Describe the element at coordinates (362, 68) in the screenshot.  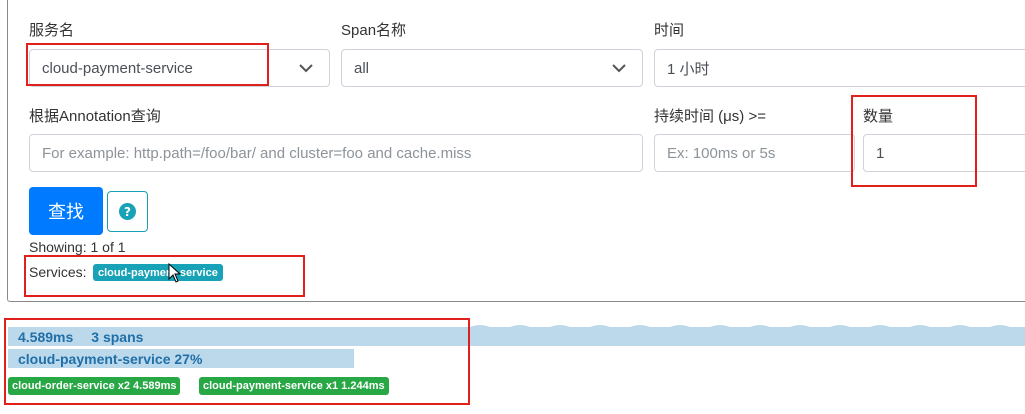
I see `span-name-value: all` at that location.